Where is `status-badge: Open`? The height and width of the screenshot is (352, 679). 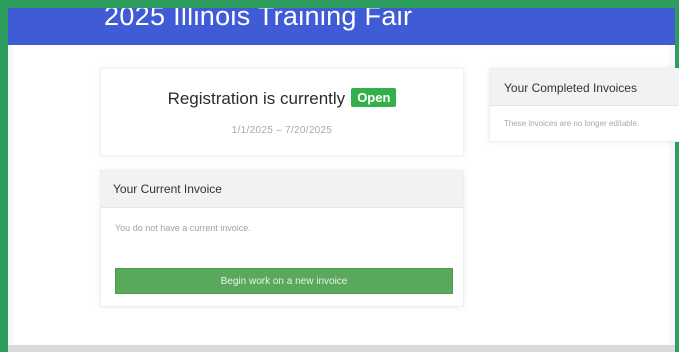 status-badge: Open is located at coordinates (374, 97).